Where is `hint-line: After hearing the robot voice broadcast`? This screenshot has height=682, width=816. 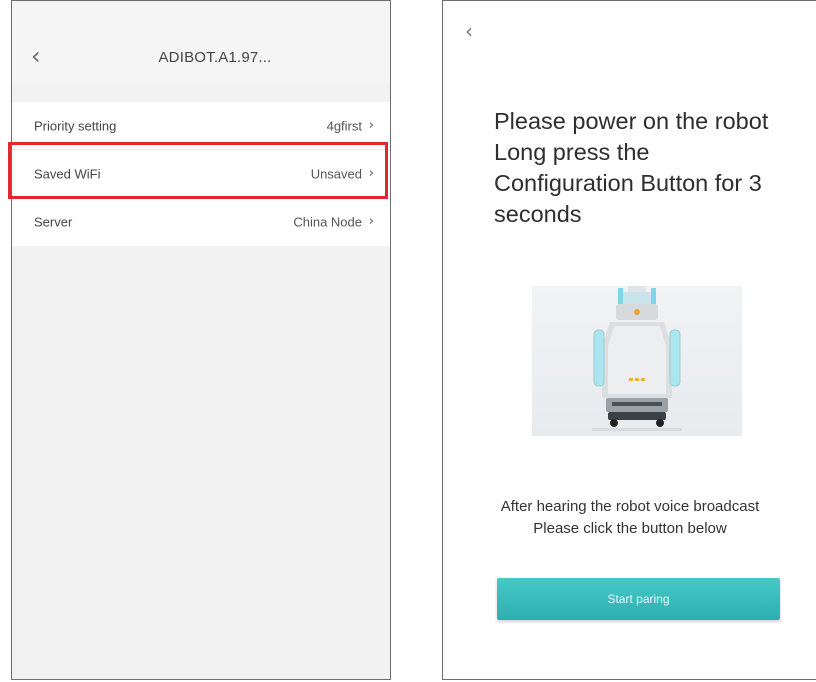
hint-line: After hearing the robot voice broadcast is located at coordinates (630, 506).